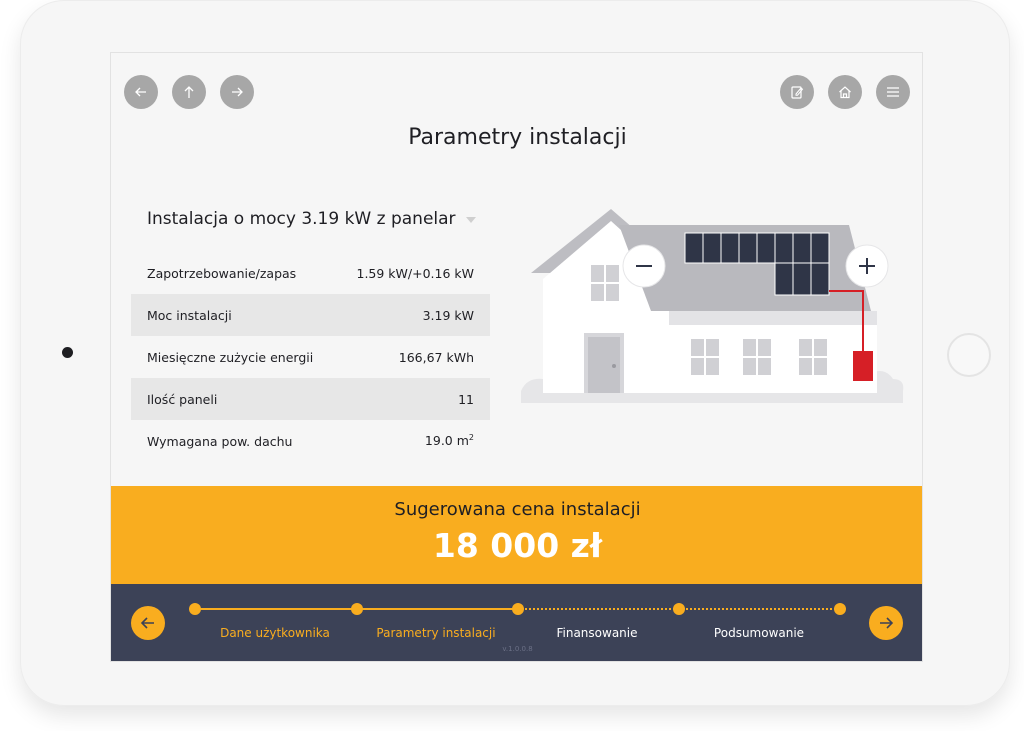 The width and height of the screenshot is (1024, 731). I want to click on price-banner: Sugerowana cena instalacji 18 000 zł, so click(516, 535).